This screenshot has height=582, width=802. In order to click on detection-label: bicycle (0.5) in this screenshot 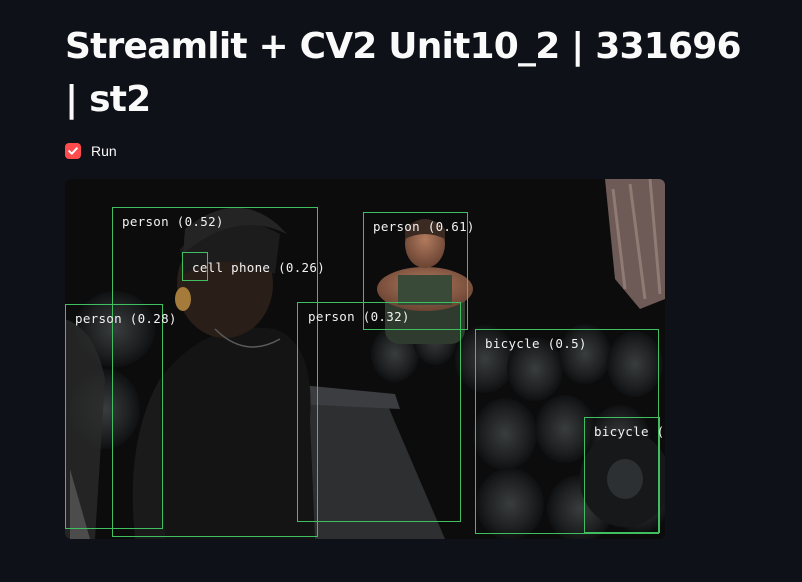, I will do `click(536, 343)`.